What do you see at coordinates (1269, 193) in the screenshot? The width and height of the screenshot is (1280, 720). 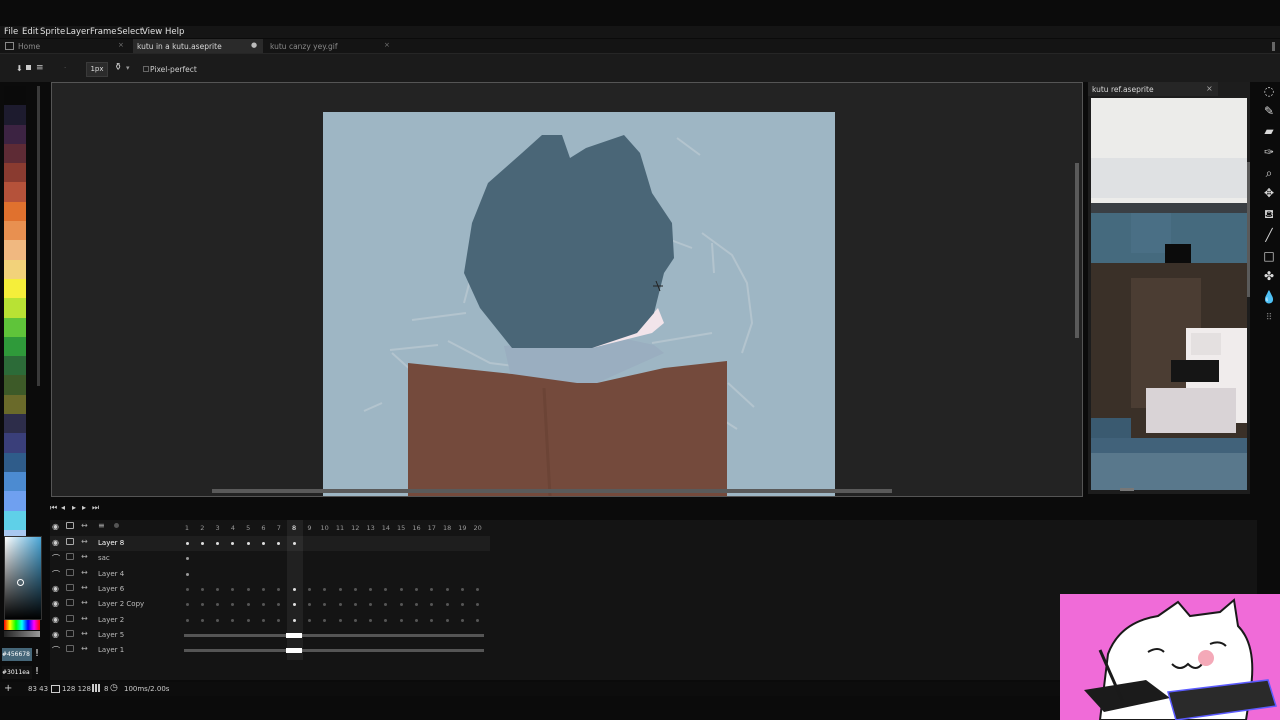 I see `move-icon: ✥` at bounding box center [1269, 193].